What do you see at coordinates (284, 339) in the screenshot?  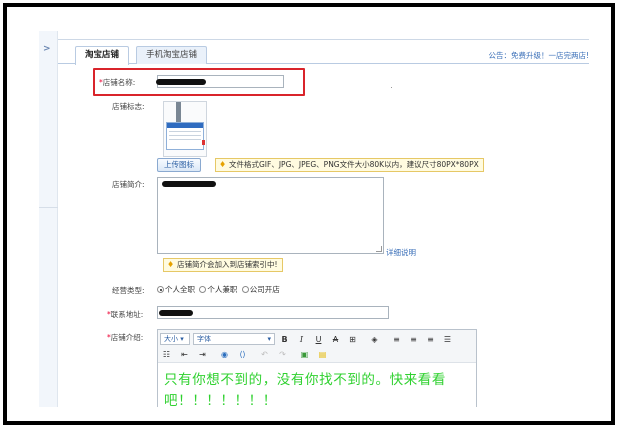 I see `bold-icon: B` at bounding box center [284, 339].